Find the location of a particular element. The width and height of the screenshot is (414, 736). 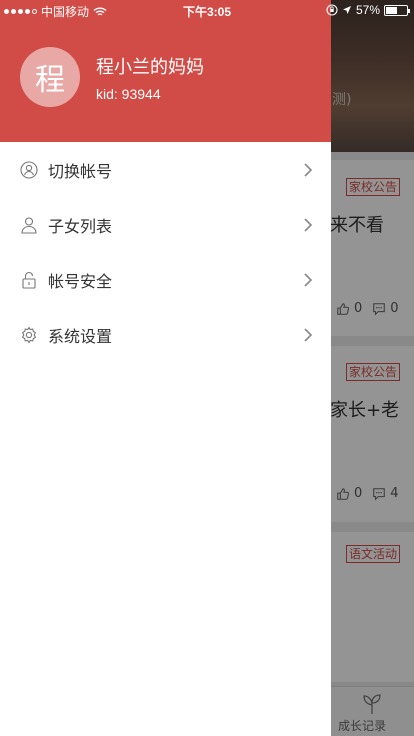

battery-icon is located at coordinates (397, 10).